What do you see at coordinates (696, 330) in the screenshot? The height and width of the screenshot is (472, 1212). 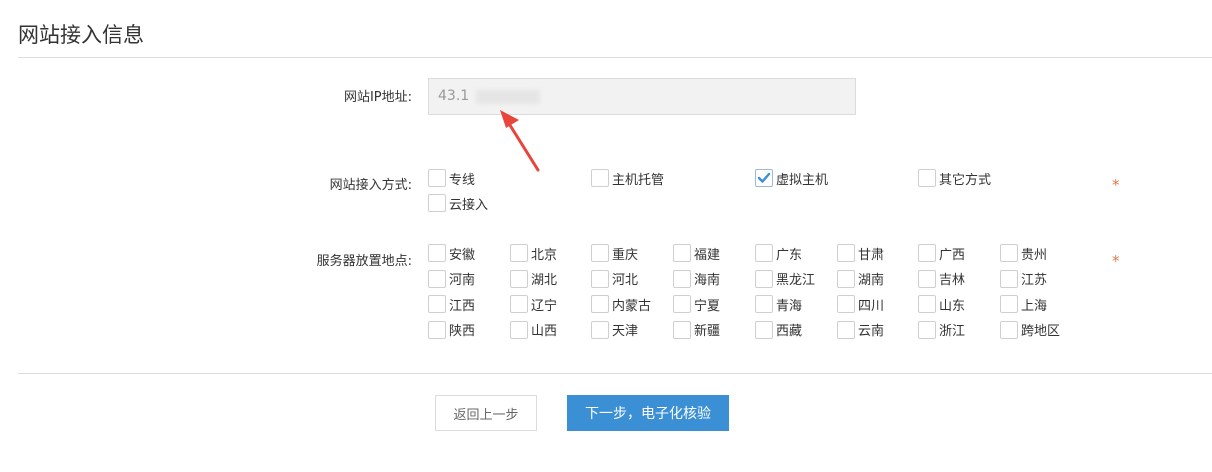 I see `option-location-27: 新疆` at bounding box center [696, 330].